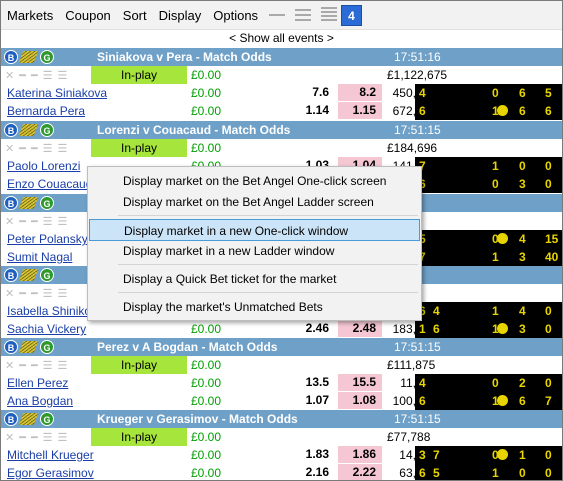 The height and width of the screenshot is (481, 563). Describe the element at coordinates (360, 92) in the screenshot. I see `lay-price: 8.2` at that location.